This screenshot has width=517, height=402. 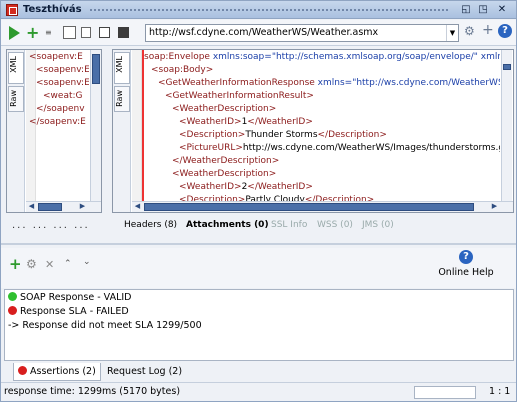 I want to click on configure-icon: ⚙, so click(x=31, y=264).